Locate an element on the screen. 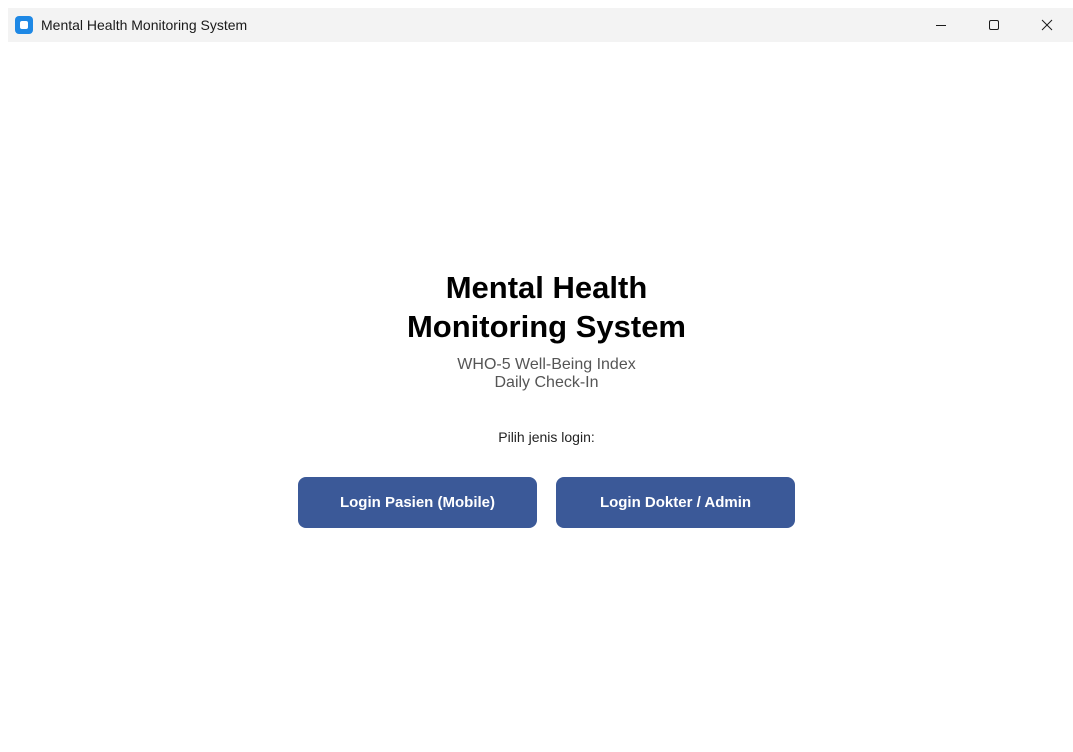  maximize-icon is located at coordinates (993, 25).